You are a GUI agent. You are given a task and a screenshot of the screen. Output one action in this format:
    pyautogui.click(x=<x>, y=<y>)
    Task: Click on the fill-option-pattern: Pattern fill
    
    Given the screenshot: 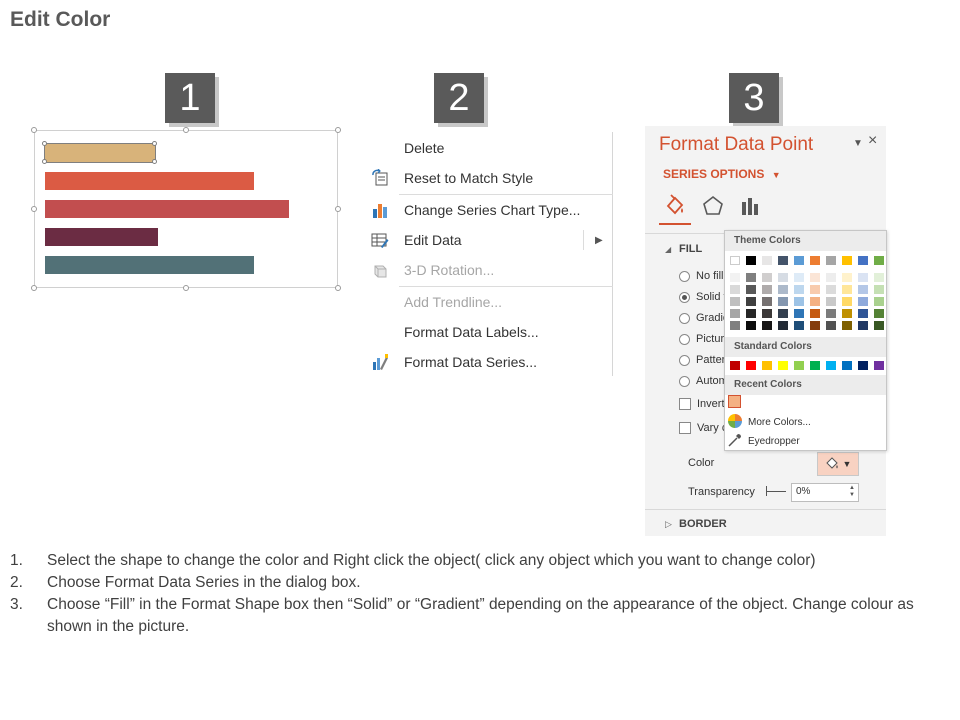 What is the action you would take?
    pyautogui.click(x=702, y=360)
    